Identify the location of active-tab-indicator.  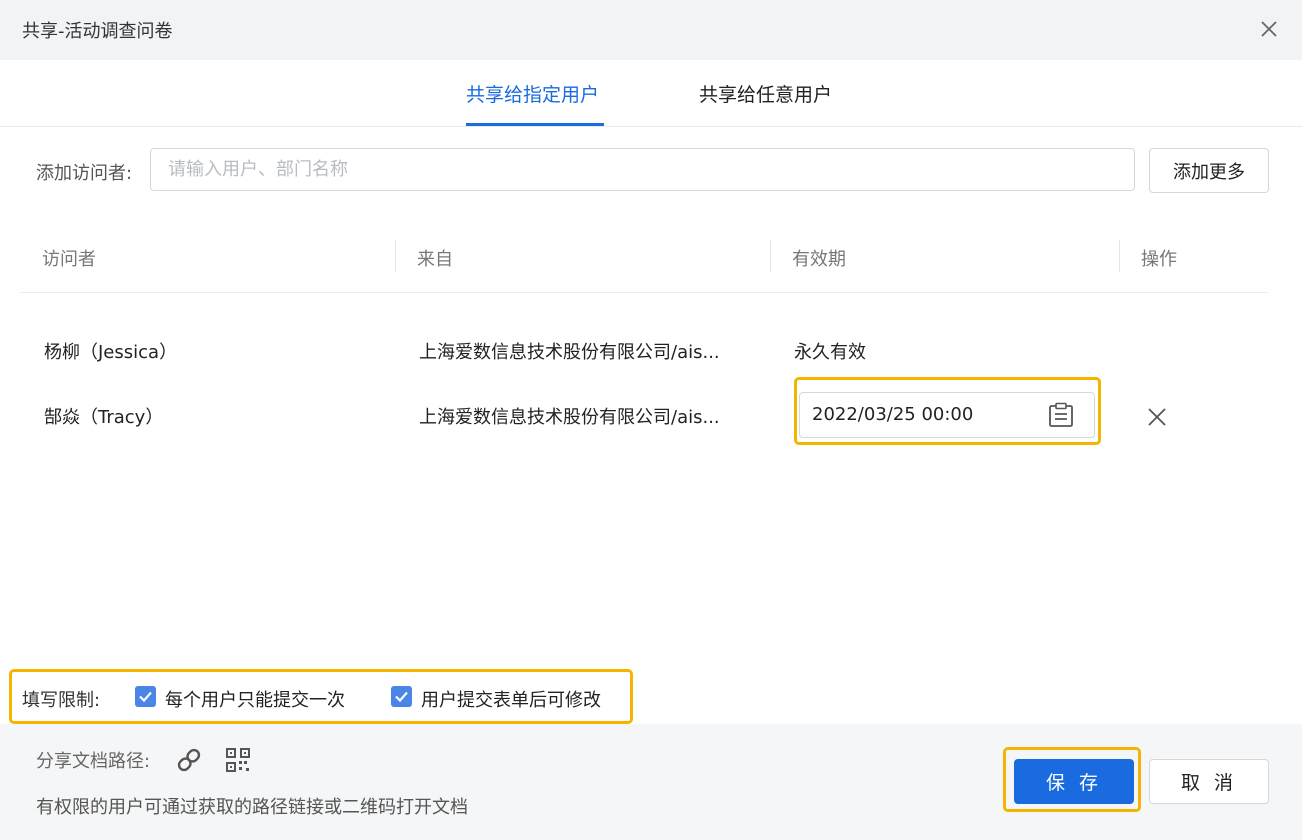
(535, 124).